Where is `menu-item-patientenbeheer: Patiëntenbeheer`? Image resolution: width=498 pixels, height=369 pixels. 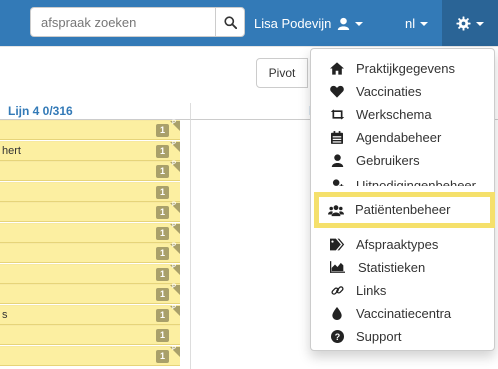
menu-item-patientenbeheer: Patiëntenbeheer is located at coordinates (404, 210).